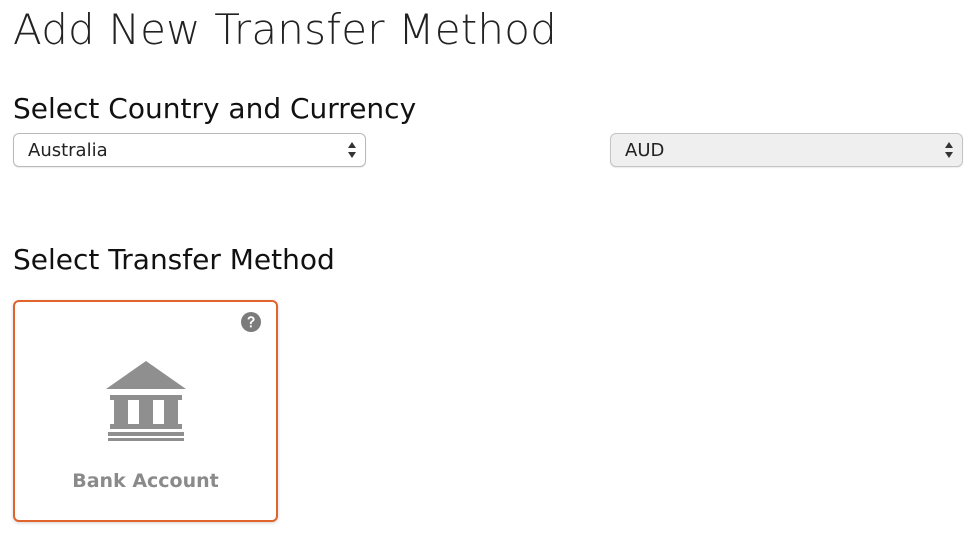  I want to click on currency-select: AUD, so click(786, 150).